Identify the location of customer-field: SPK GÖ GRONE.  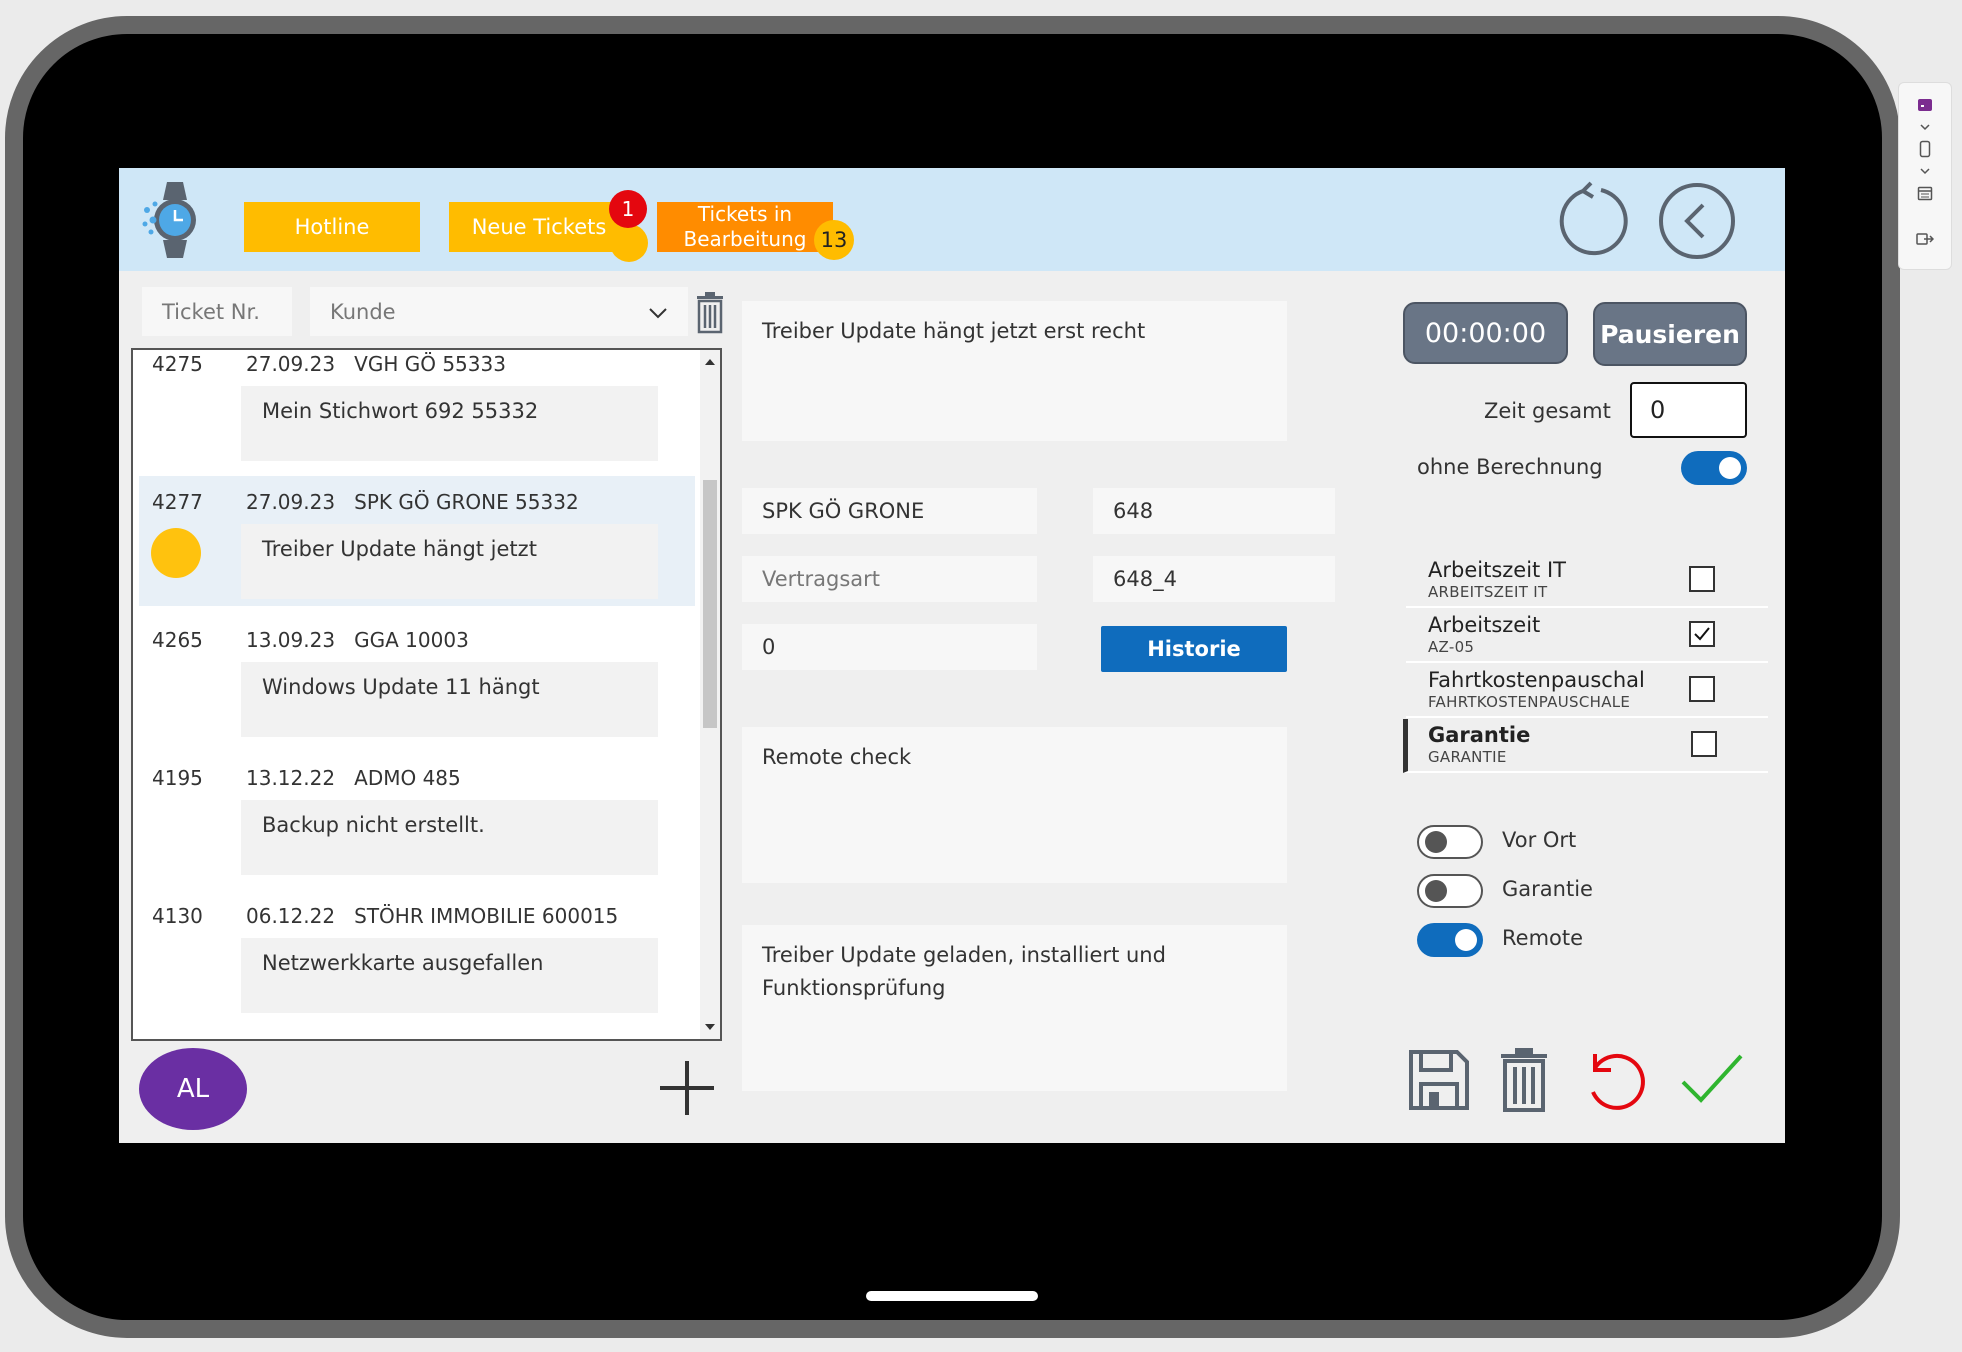
(889, 511).